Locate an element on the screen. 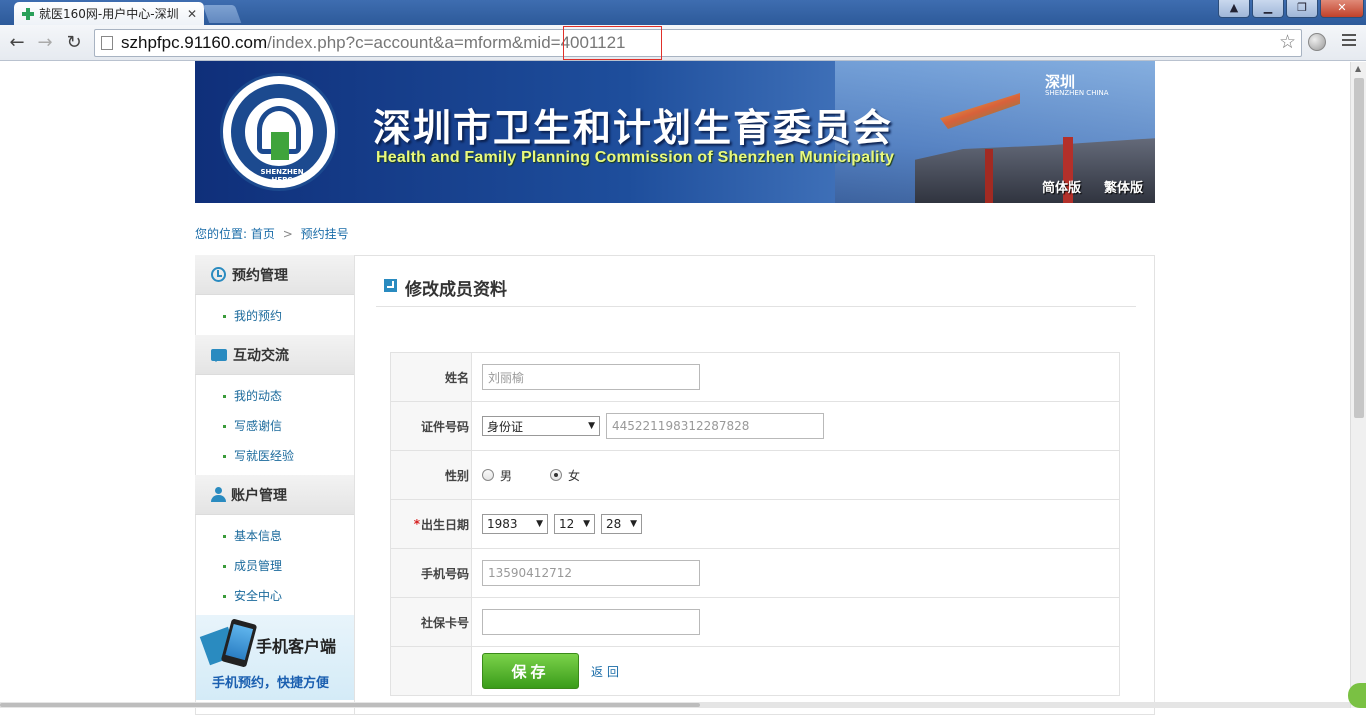 This screenshot has width=1366, height=715. name-label: 姓名 is located at coordinates (431, 377).